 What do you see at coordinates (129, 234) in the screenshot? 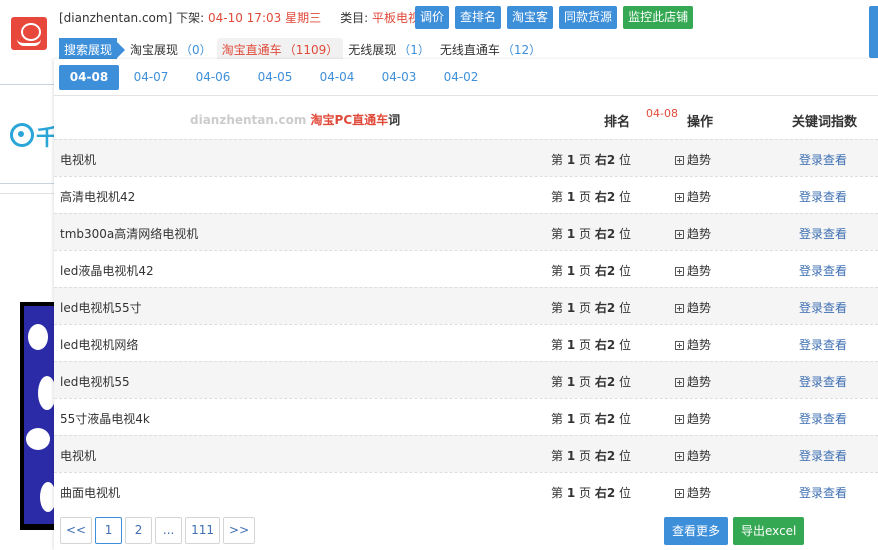
I see `keyword-cell: tmb300a高清网络电视机` at bounding box center [129, 234].